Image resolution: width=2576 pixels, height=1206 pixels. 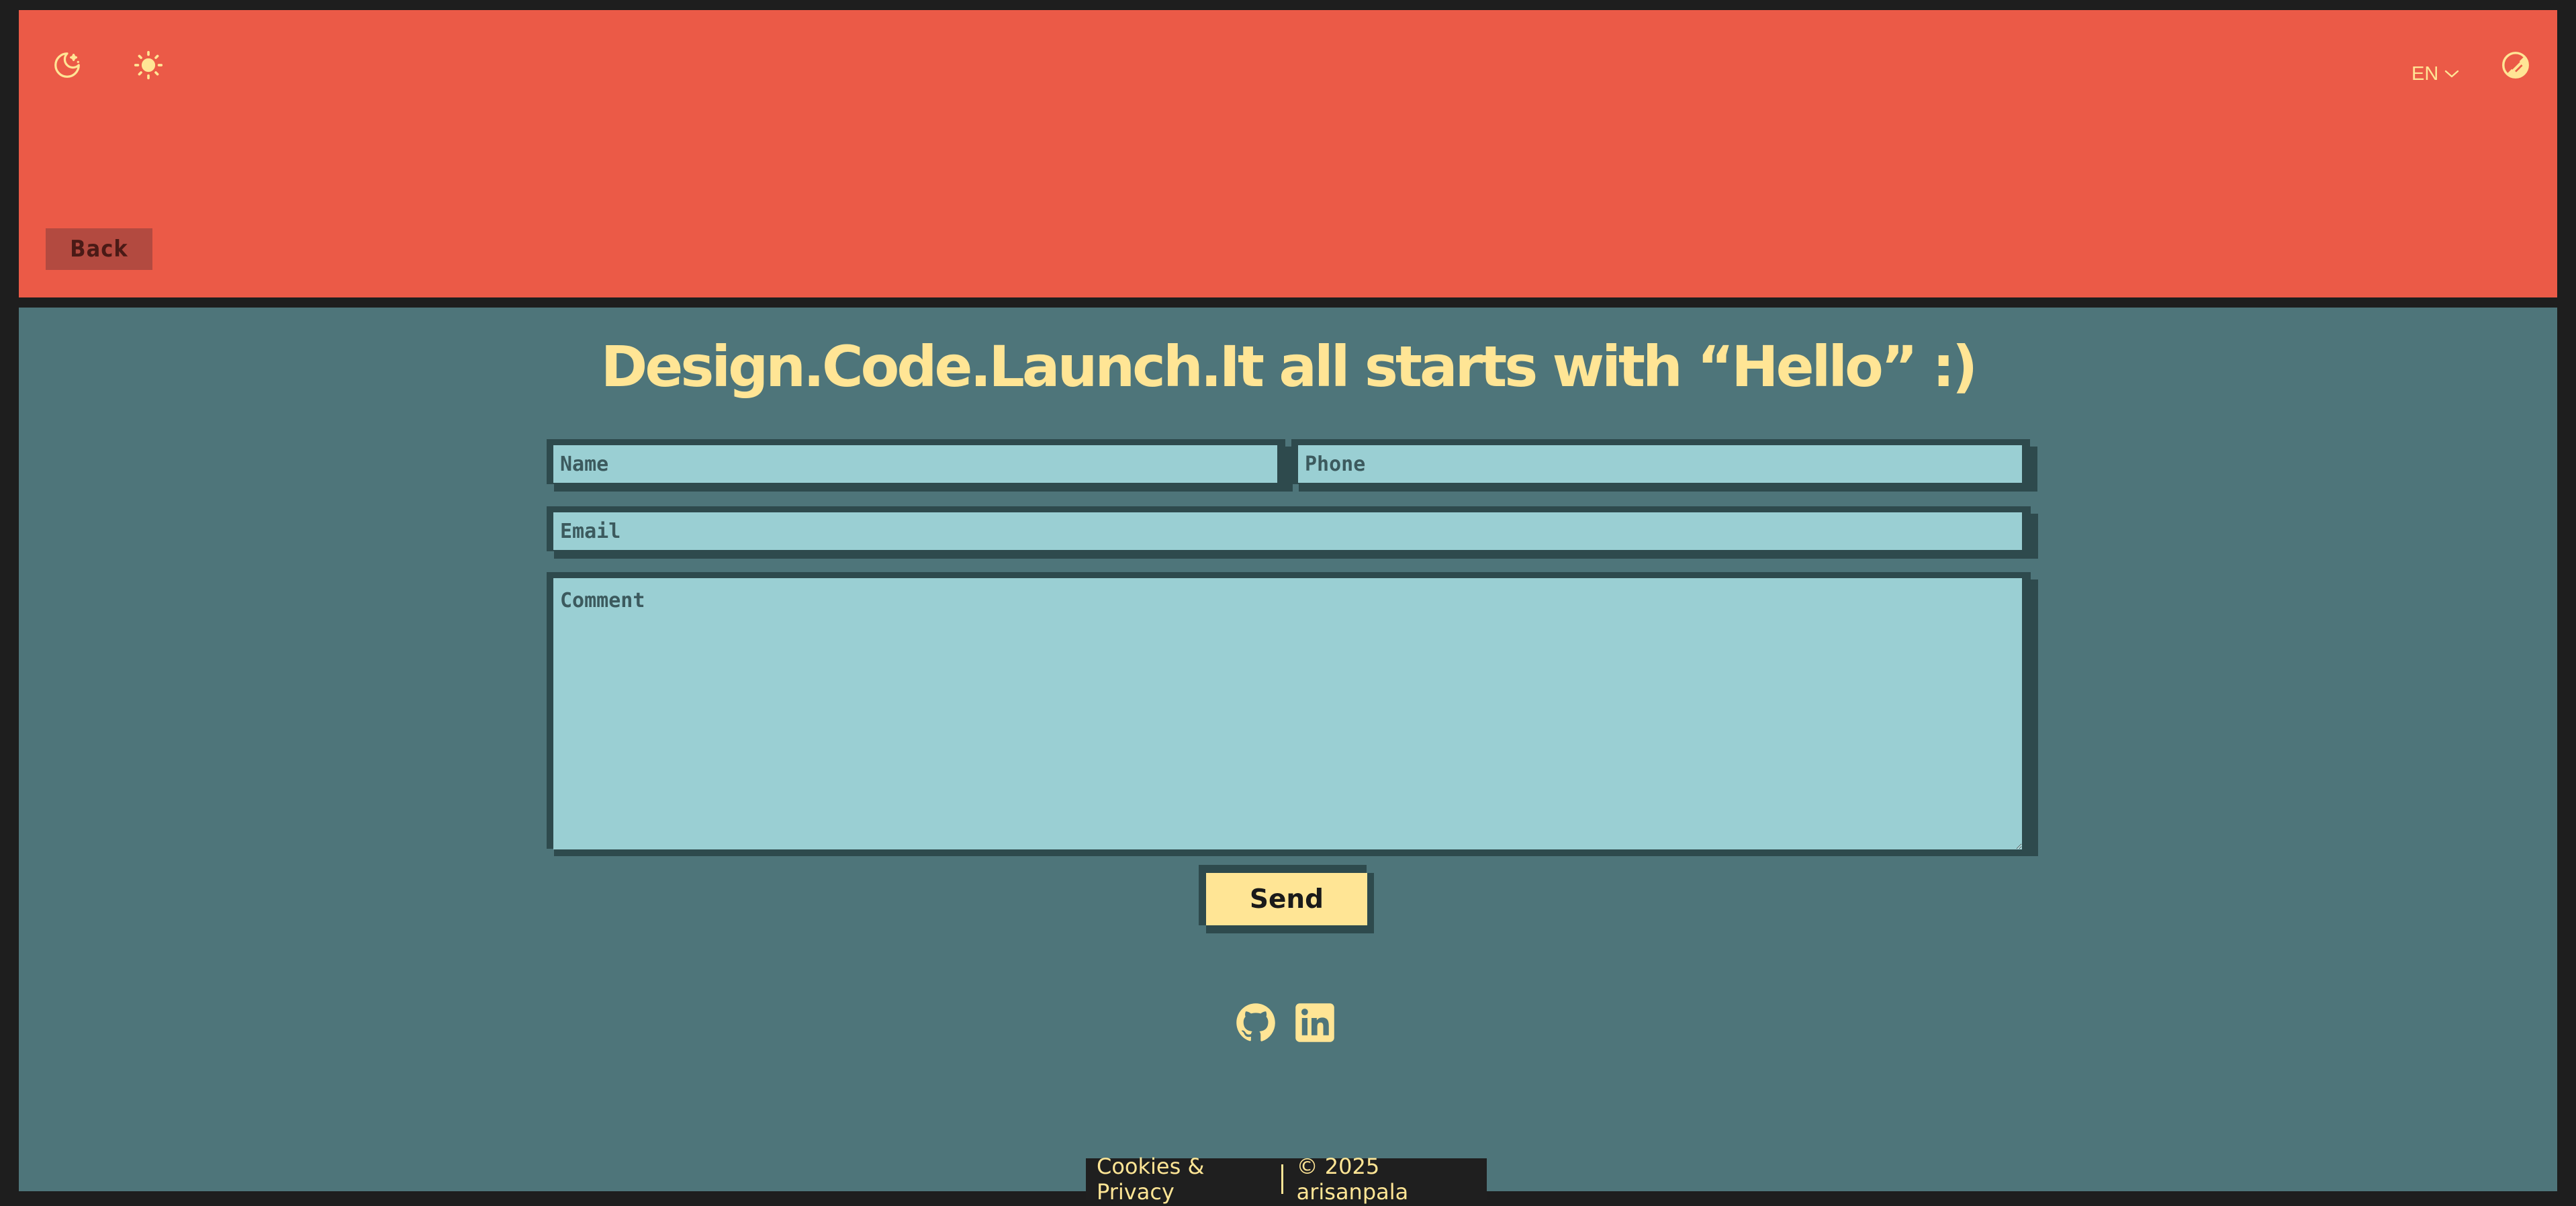 I want to click on linkedin-link, so click(x=1315, y=1024).